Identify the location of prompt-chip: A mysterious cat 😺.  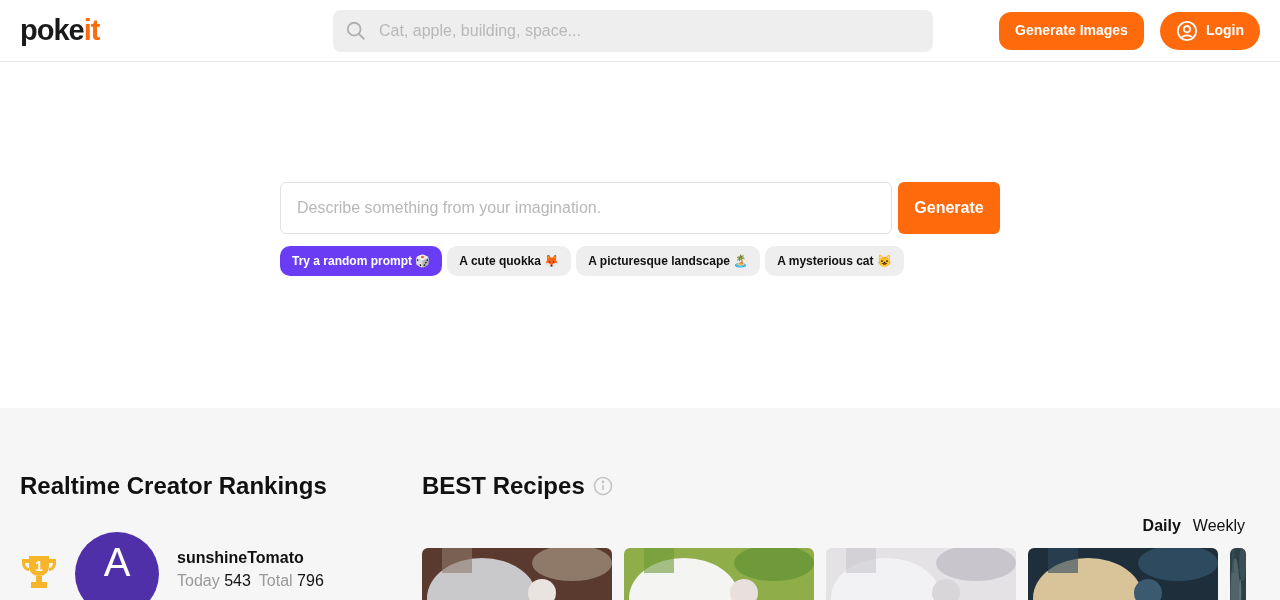
(834, 261).